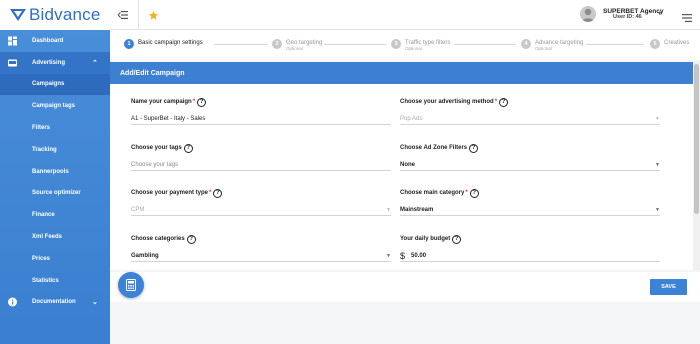 The height and width of the screenshot is (344, 700). Describe the element at coordinates (277, 44) in the screenshot. I see `step-number: 2` at that location.